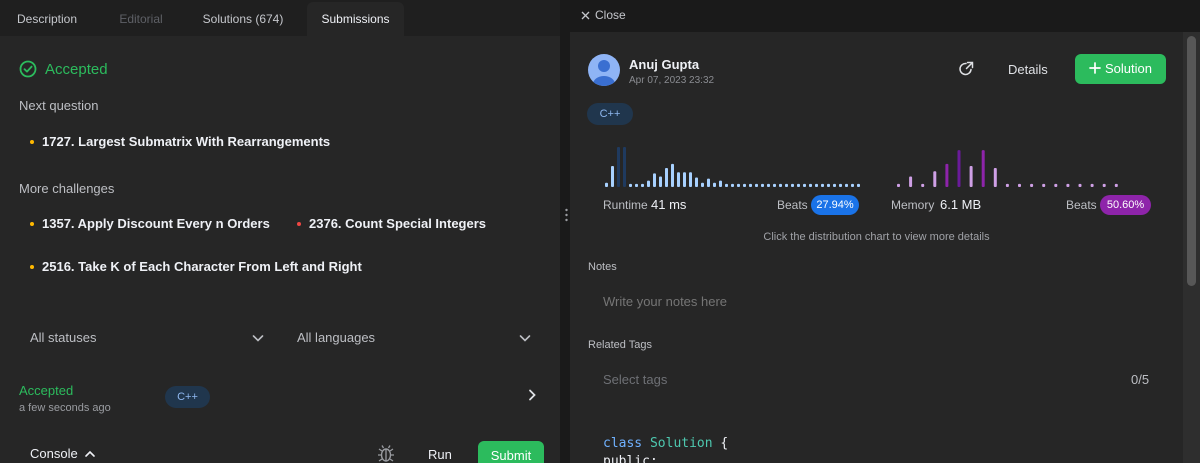 This screenshot has width=1200, height=463. What do you see at coordinates (440, 454) in the screenshot?
I see `run-button: Run` at bounding box center [440, 454].